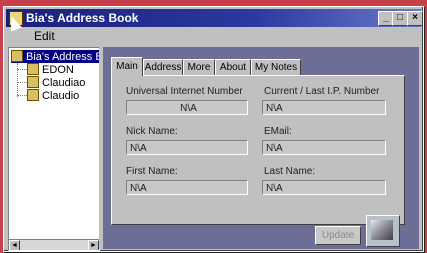 This screenshot has height=253, width=427. What do you see at coordinates (14, 245) in the screenshot?
I see `scroll-left-arrow: ◄` at bounding box center [14, 245].